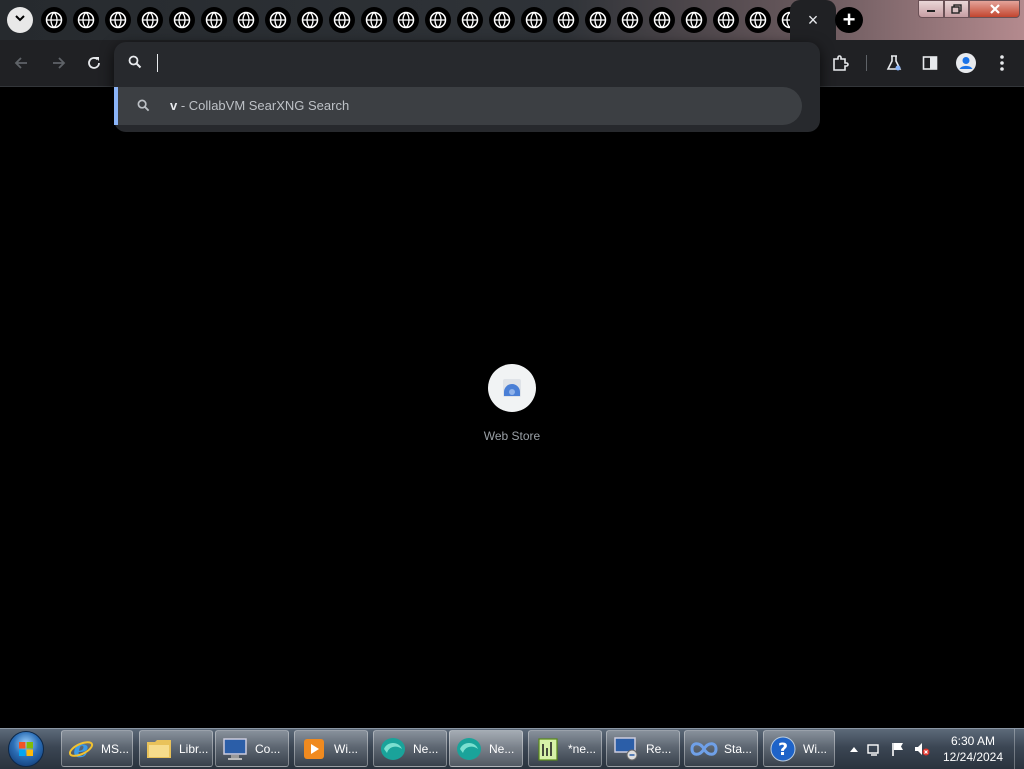  Describe the element at coordinates (956, 9) in the screenshot. I see `restore-button` at that location.